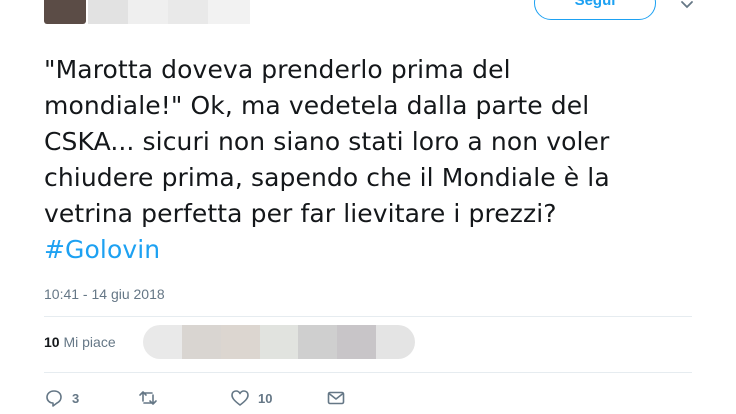 The image size is (736, 414). What do you see at coordinates (204, 401) in the screenshot?
I see `tweet-actions: 3 10` at bounding box center [204, 401].